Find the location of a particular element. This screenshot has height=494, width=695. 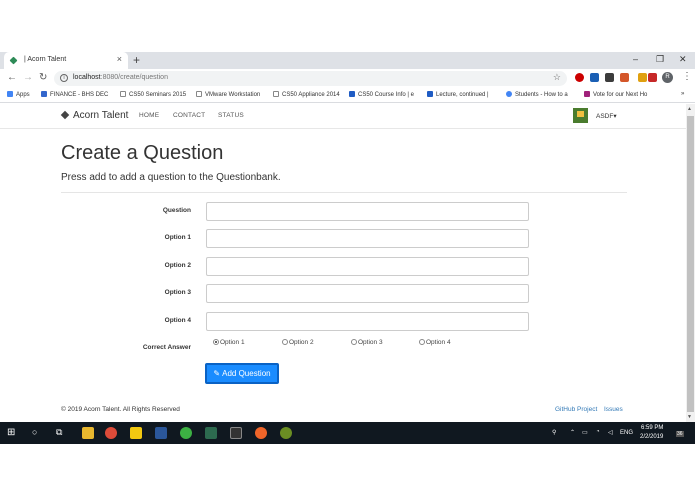

opera-extension-icon is located at coordinates (579, 77).